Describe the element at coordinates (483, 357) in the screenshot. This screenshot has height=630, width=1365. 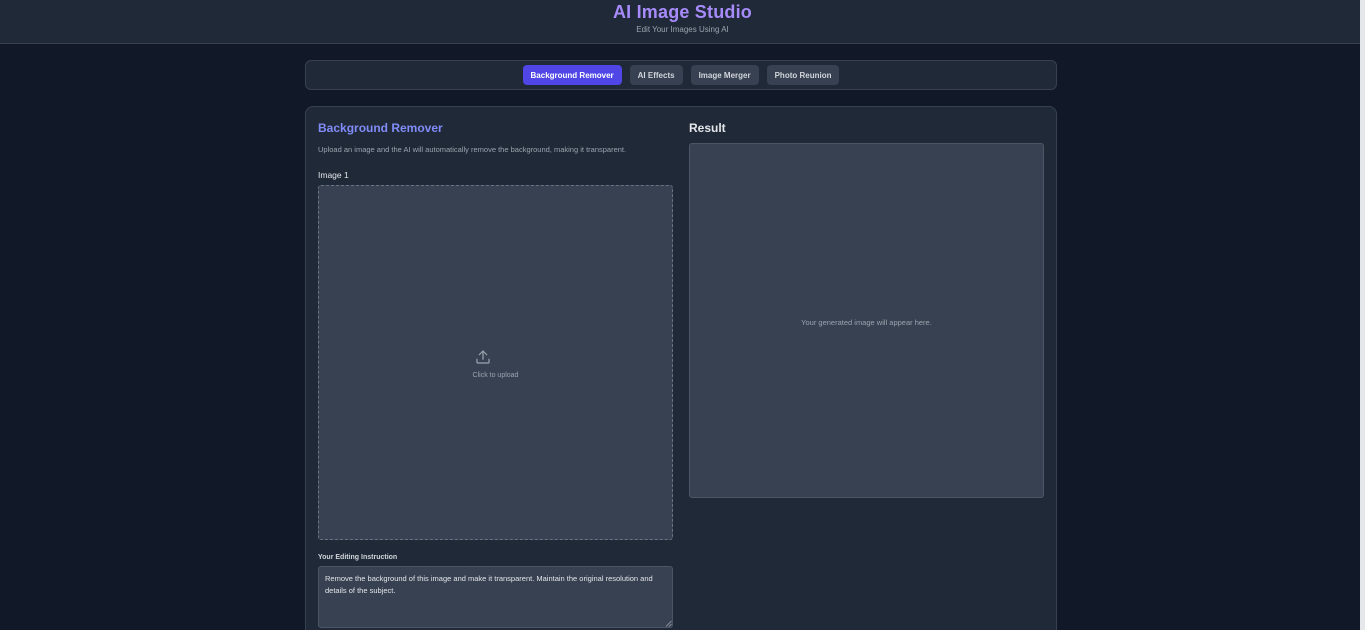
I see `upload-icon` at that location.